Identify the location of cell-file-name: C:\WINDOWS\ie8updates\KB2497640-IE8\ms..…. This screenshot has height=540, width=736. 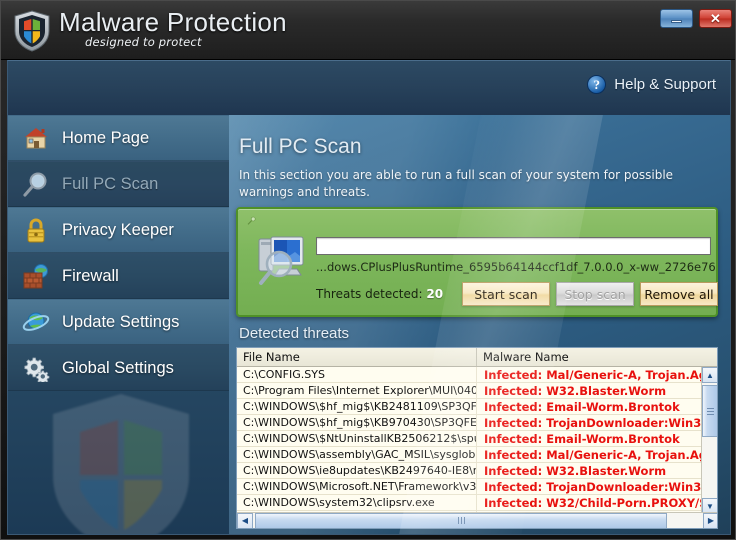
(357, 470).